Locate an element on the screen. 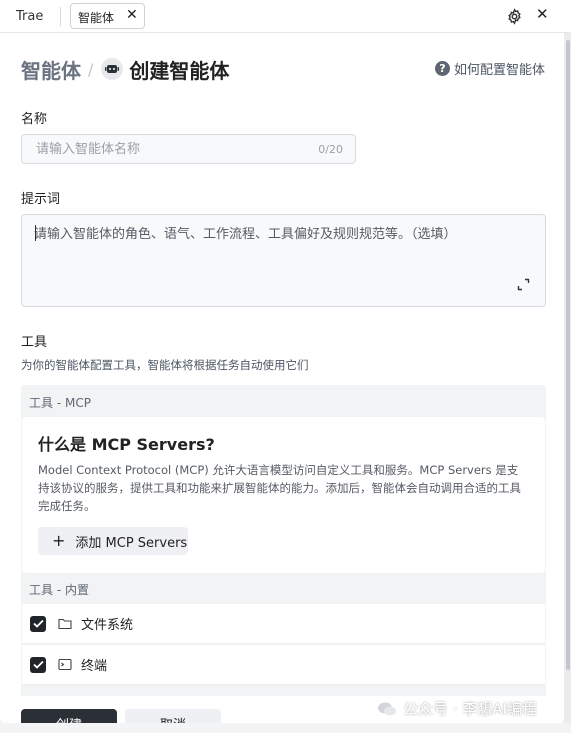  breadcrumb-agents: 智能体 is located at coordinates (51, 69).